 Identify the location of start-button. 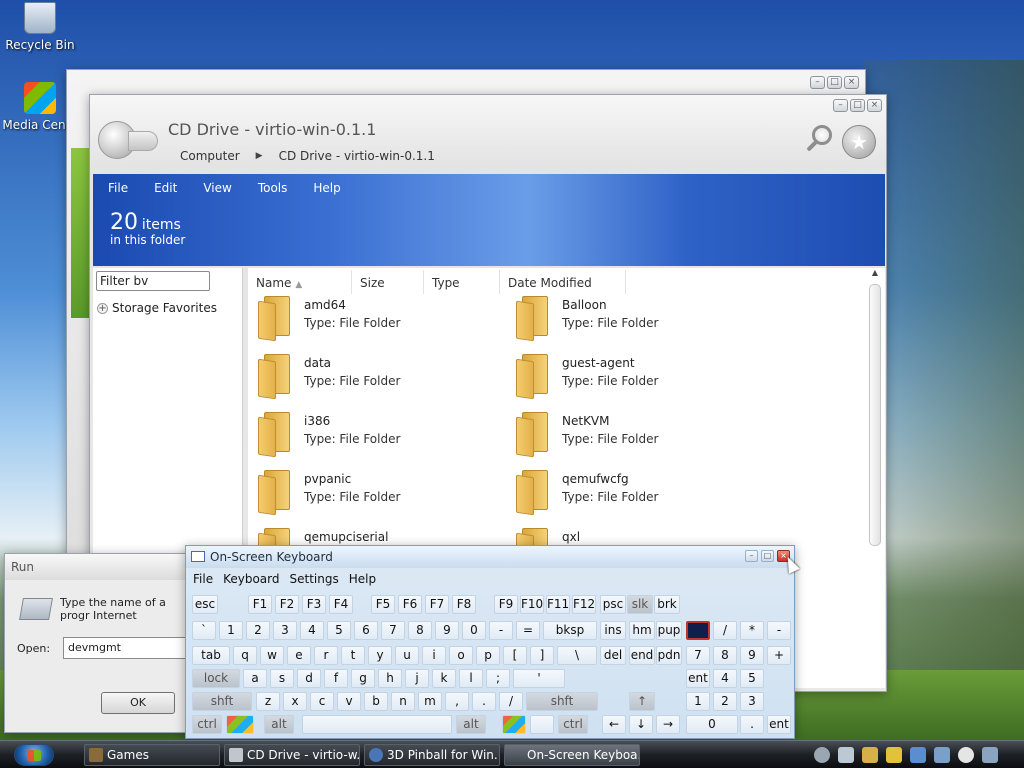
(34, 755).